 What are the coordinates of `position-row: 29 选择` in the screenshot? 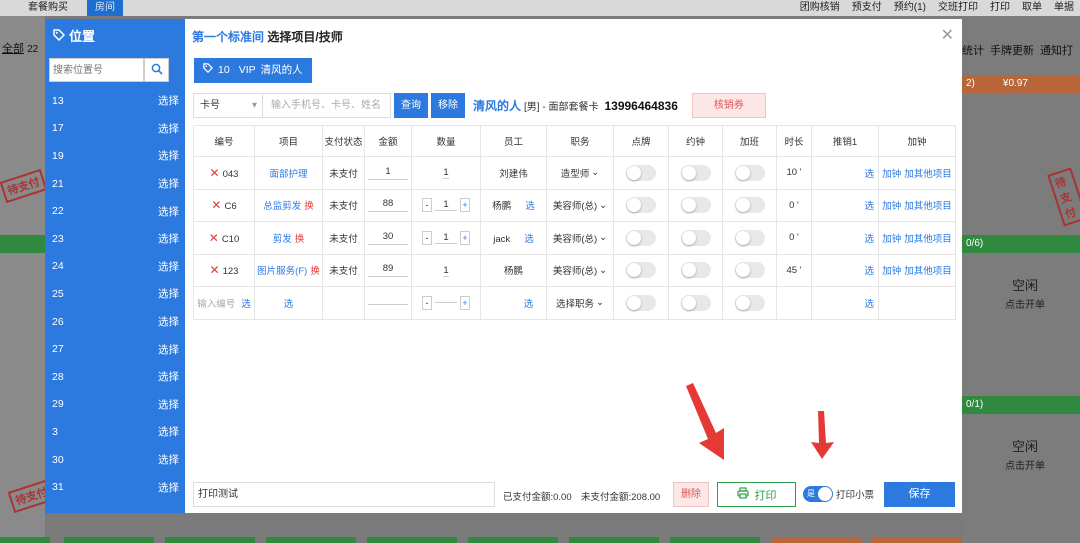 It's located at (115, 405).